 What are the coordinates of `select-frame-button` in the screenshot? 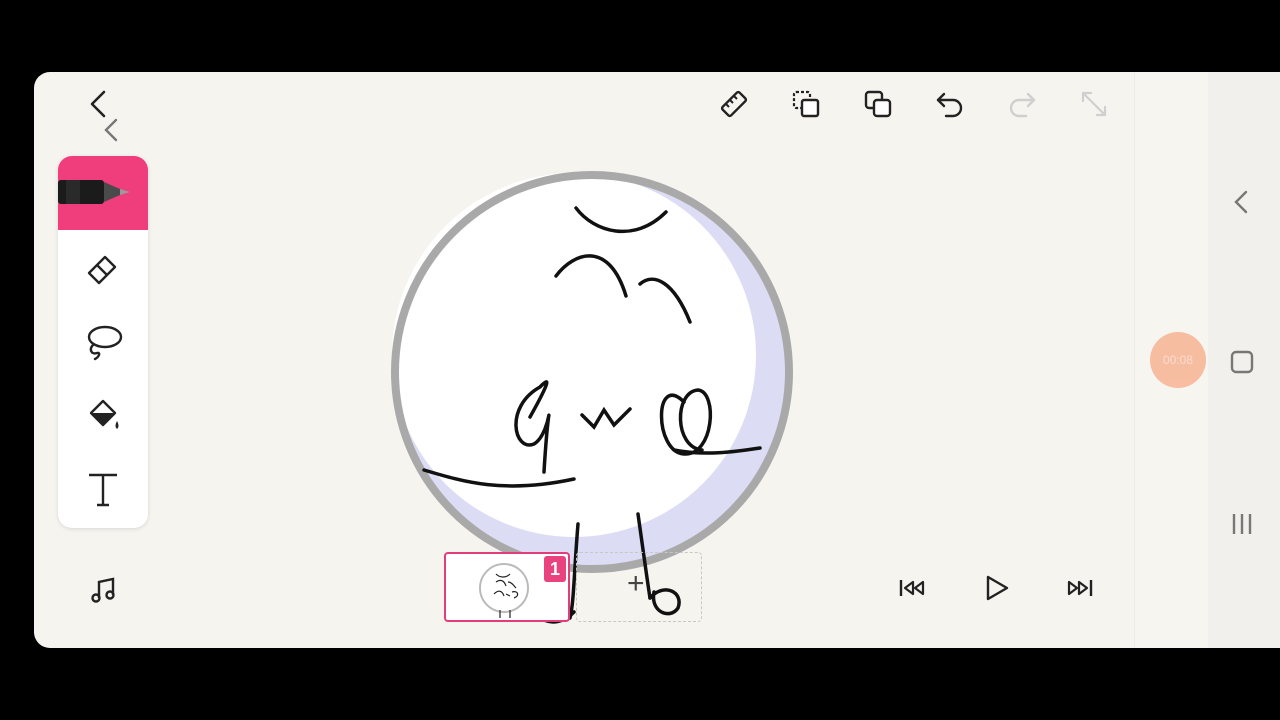 It's located at (806, 104).